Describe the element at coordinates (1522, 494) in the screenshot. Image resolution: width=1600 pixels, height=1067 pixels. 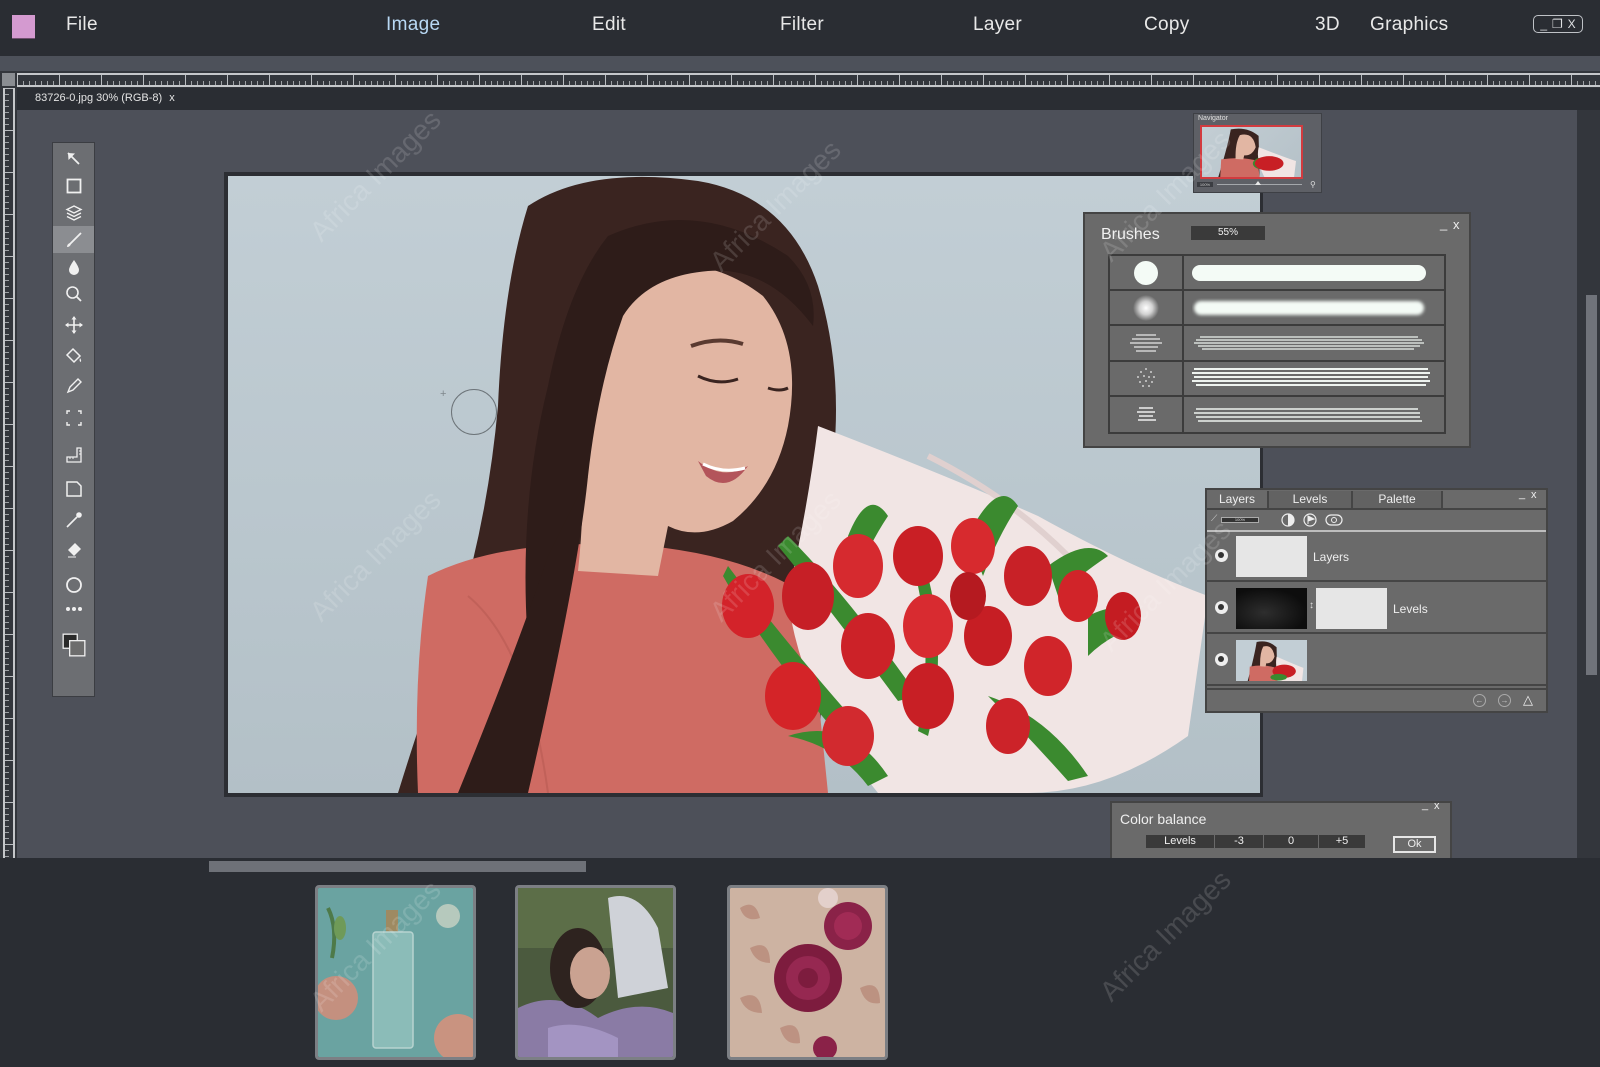
I see `minimize-layers-button: _` at that location.